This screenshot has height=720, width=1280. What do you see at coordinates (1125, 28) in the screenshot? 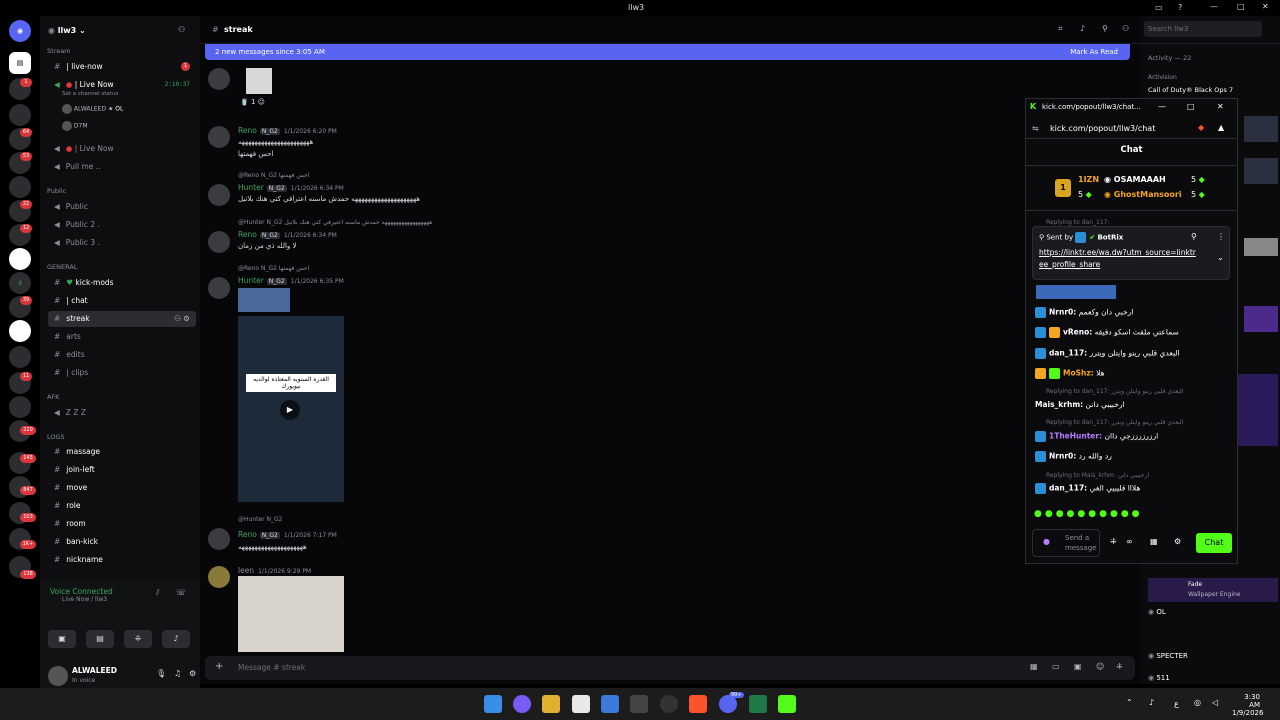
I see `members-icon: ⚇` at bounding box center [1125, 28].